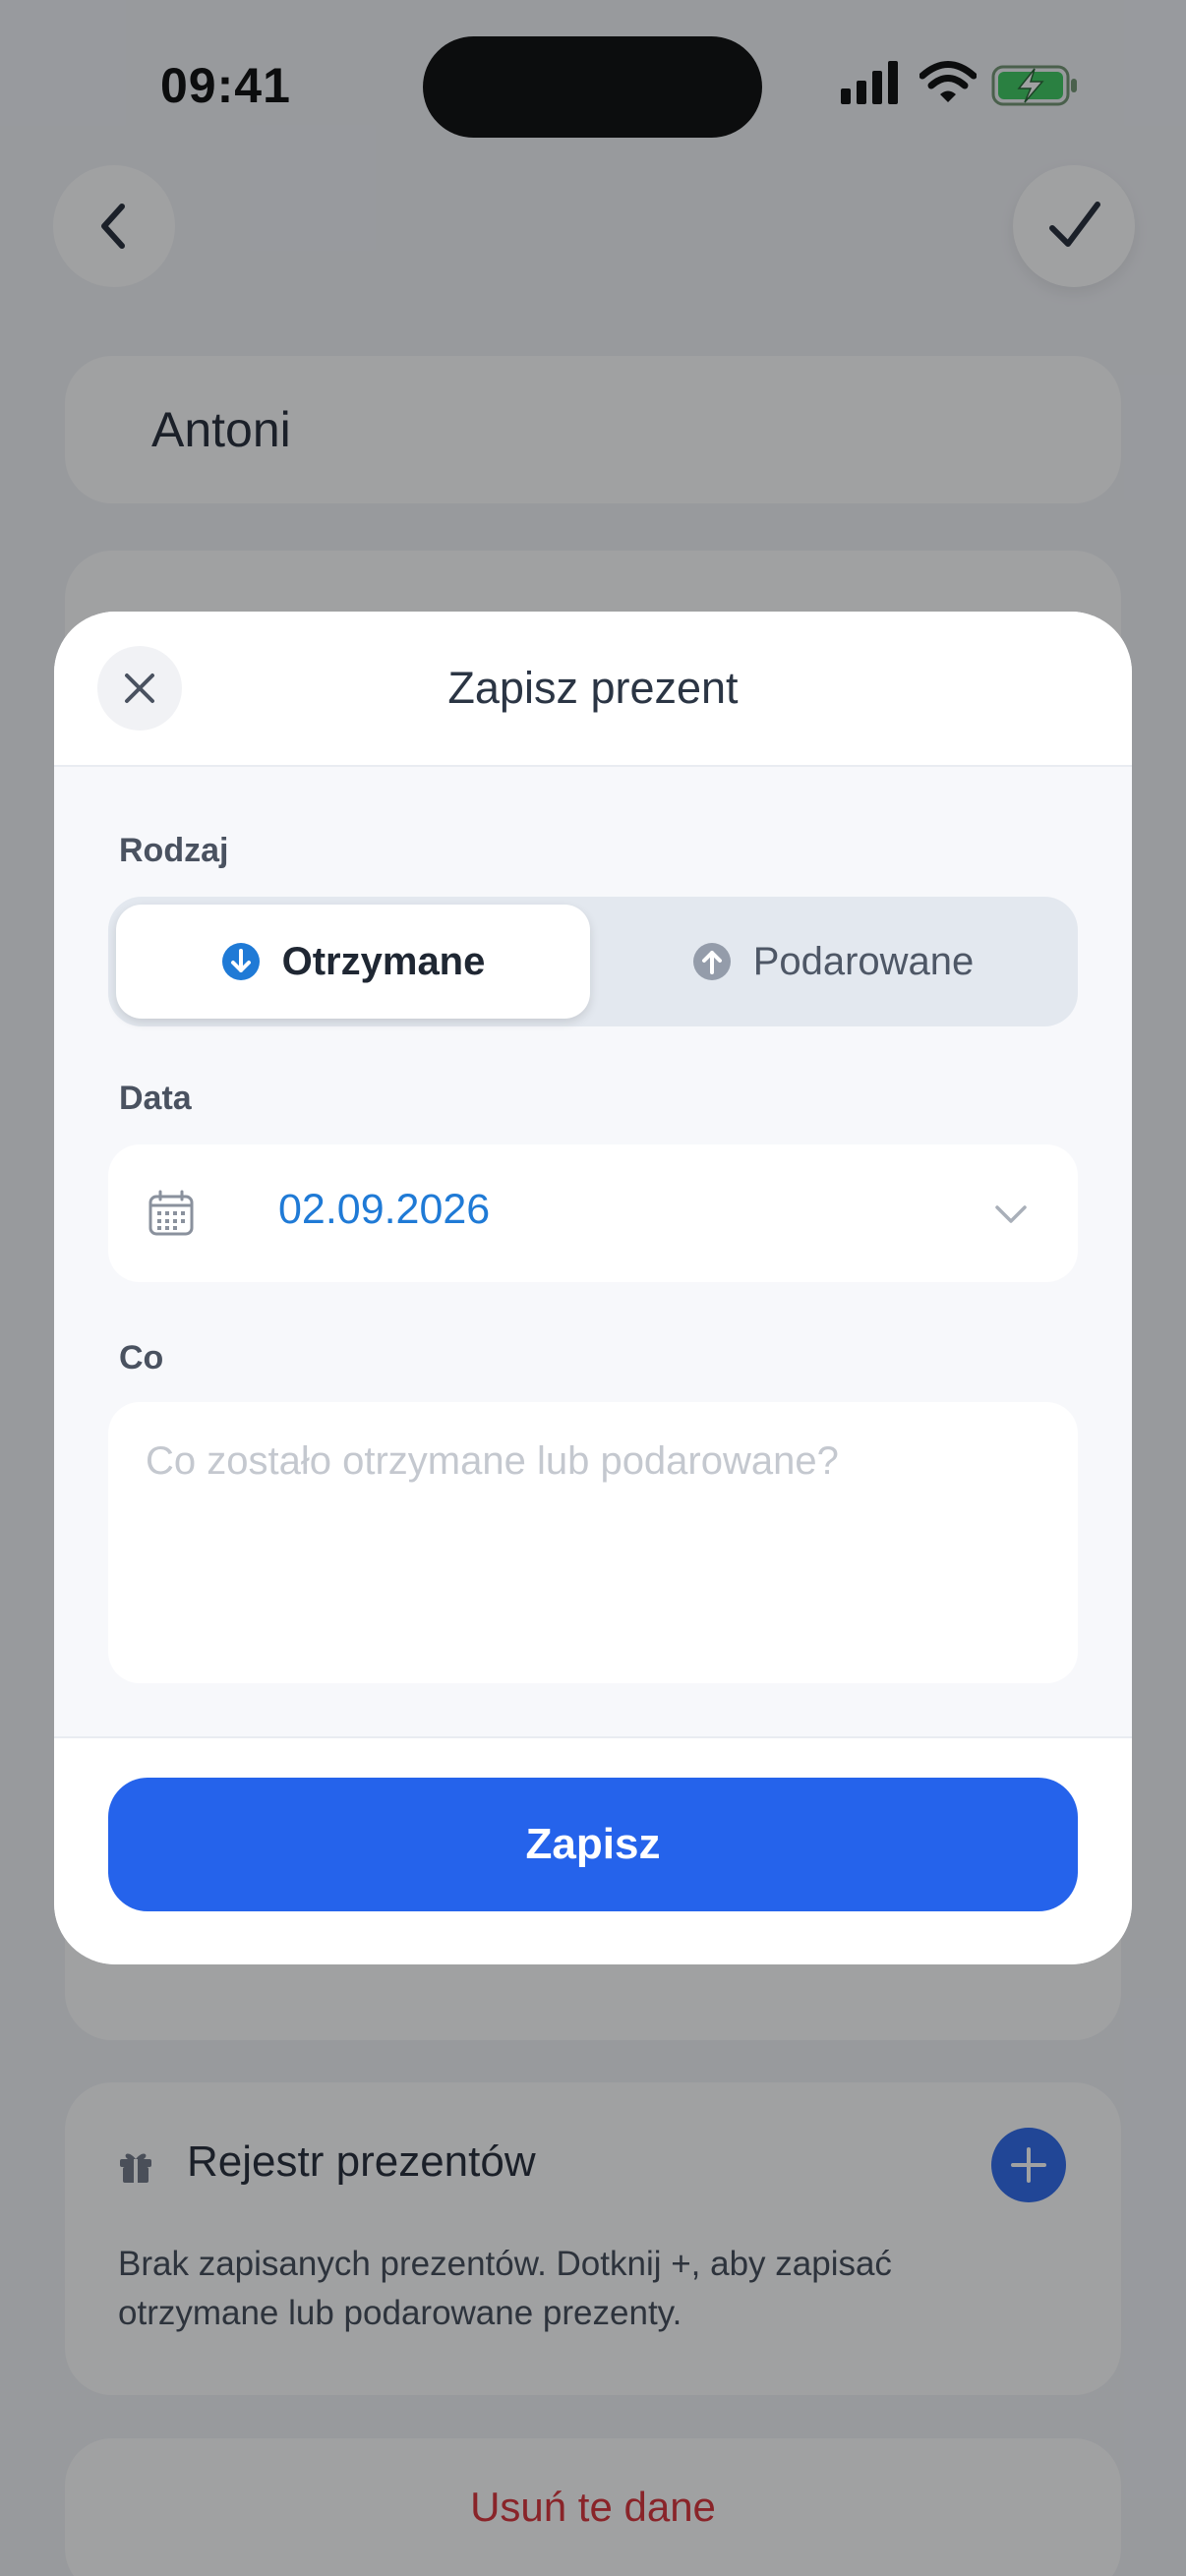 The height and width of the screenshot is (2576, 1186). Describe the element at coordinates (383, 961) in the screenshot. I see `segment-received-label: Otrzymane` at that location.